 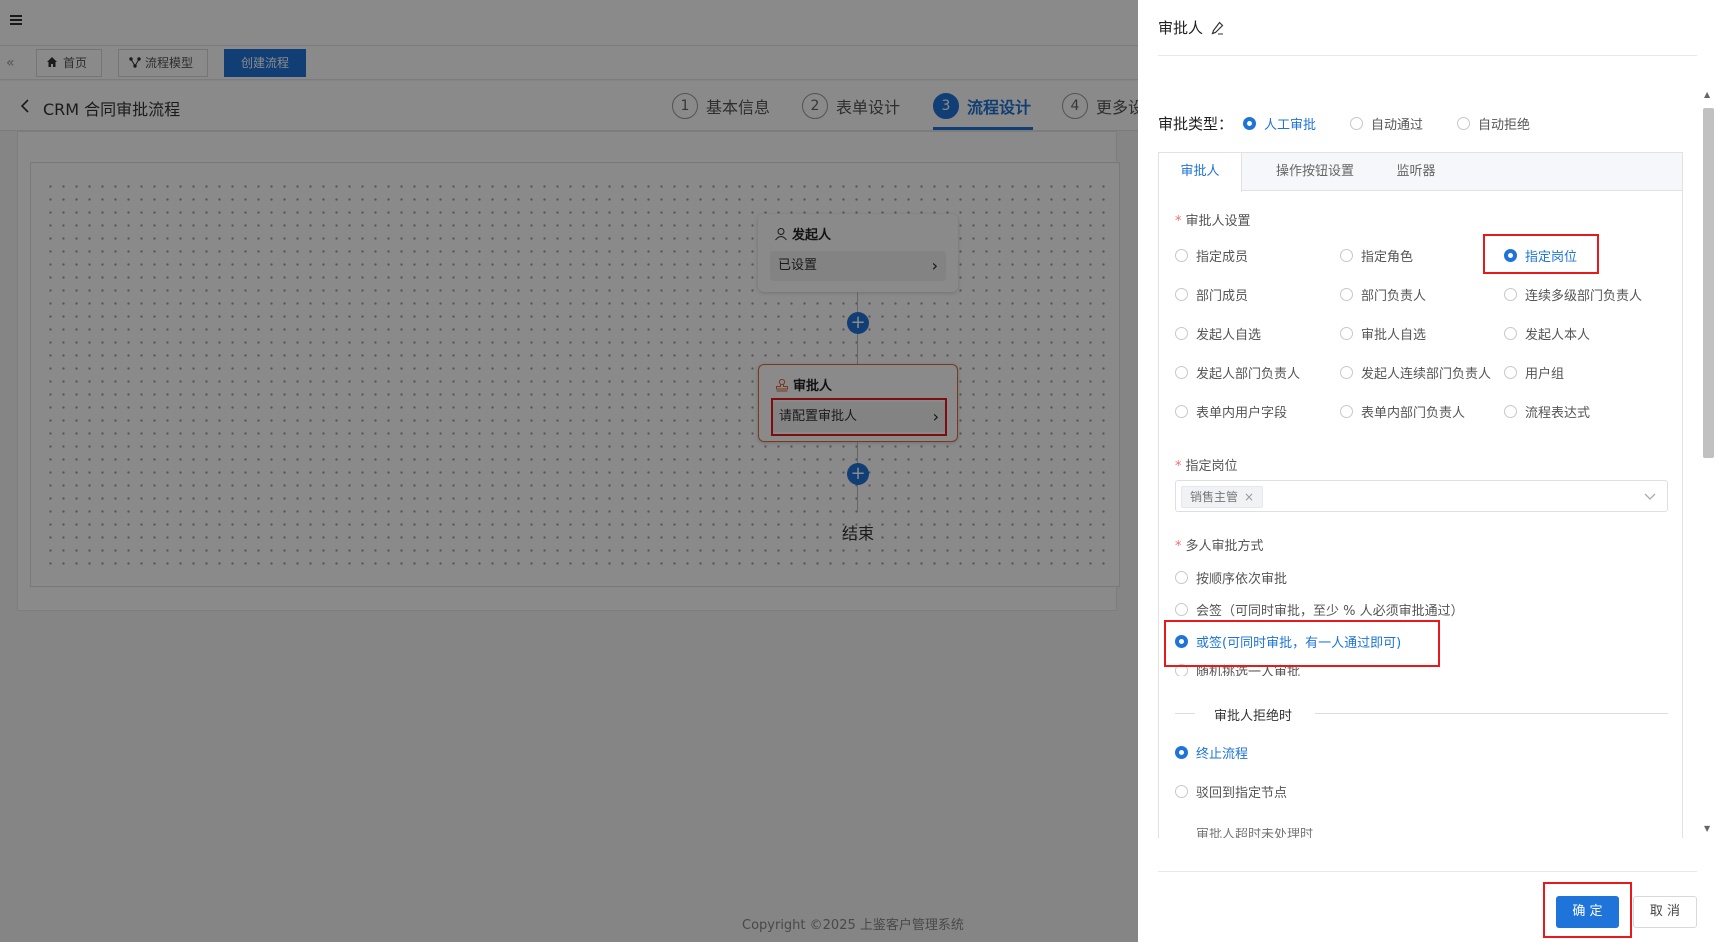 I want to click on reject-divider-text: 审批人拒绝时, so click(x=1253, y=716).